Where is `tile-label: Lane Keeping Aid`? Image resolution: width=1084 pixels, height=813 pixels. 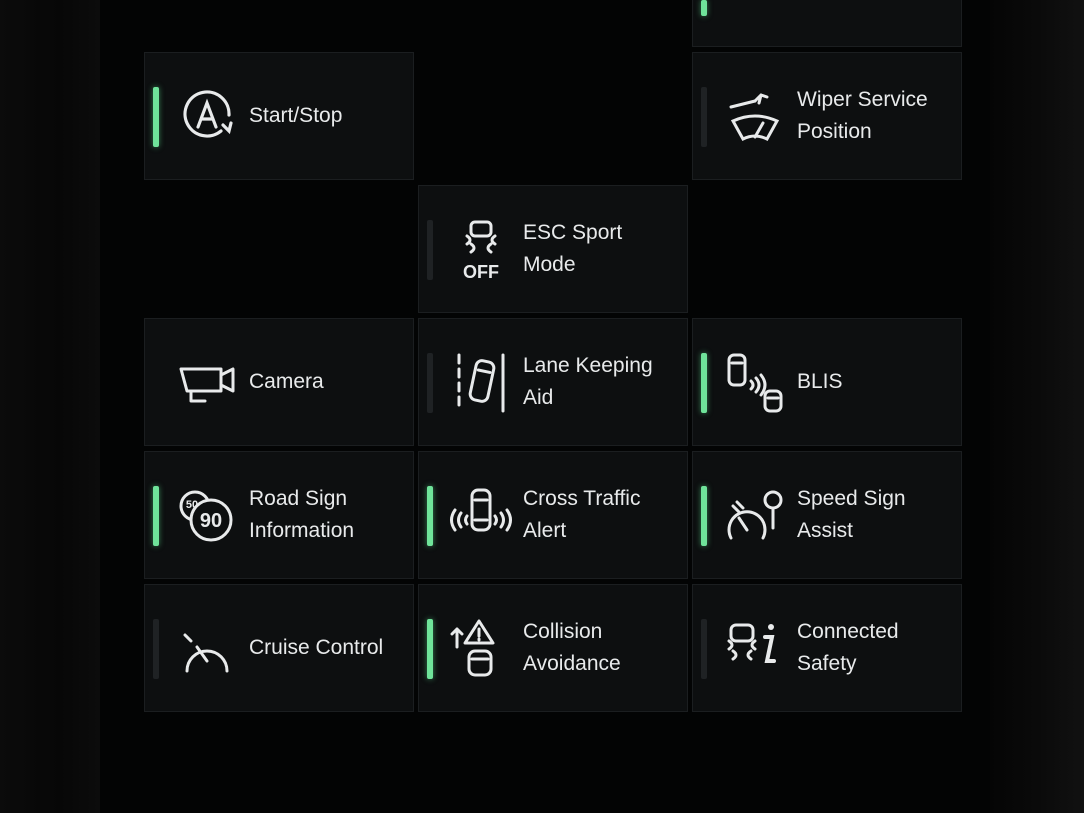
tile-label: Lane Keeping Aid is located at coordinates (588, 381).